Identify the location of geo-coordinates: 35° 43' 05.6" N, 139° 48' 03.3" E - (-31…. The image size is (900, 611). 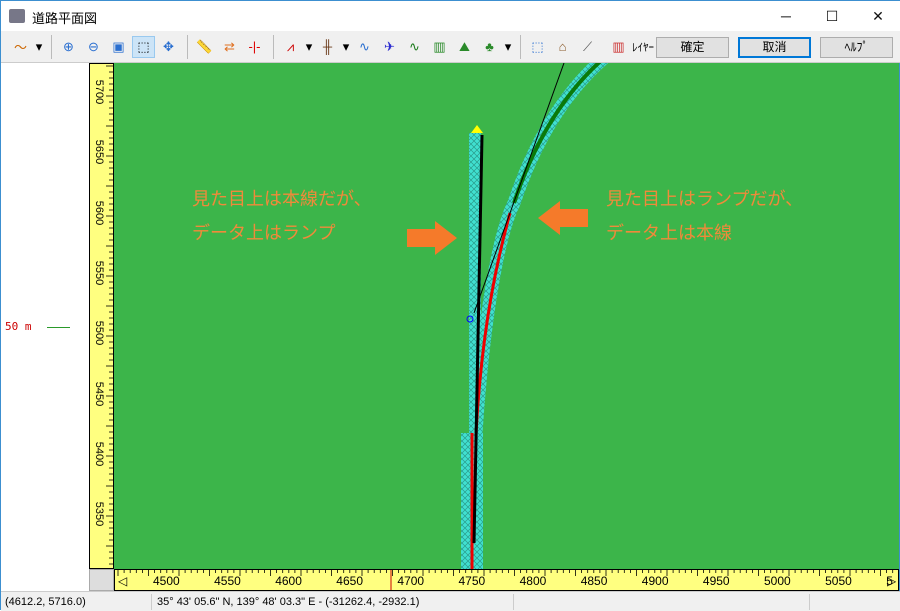
(288, 602).